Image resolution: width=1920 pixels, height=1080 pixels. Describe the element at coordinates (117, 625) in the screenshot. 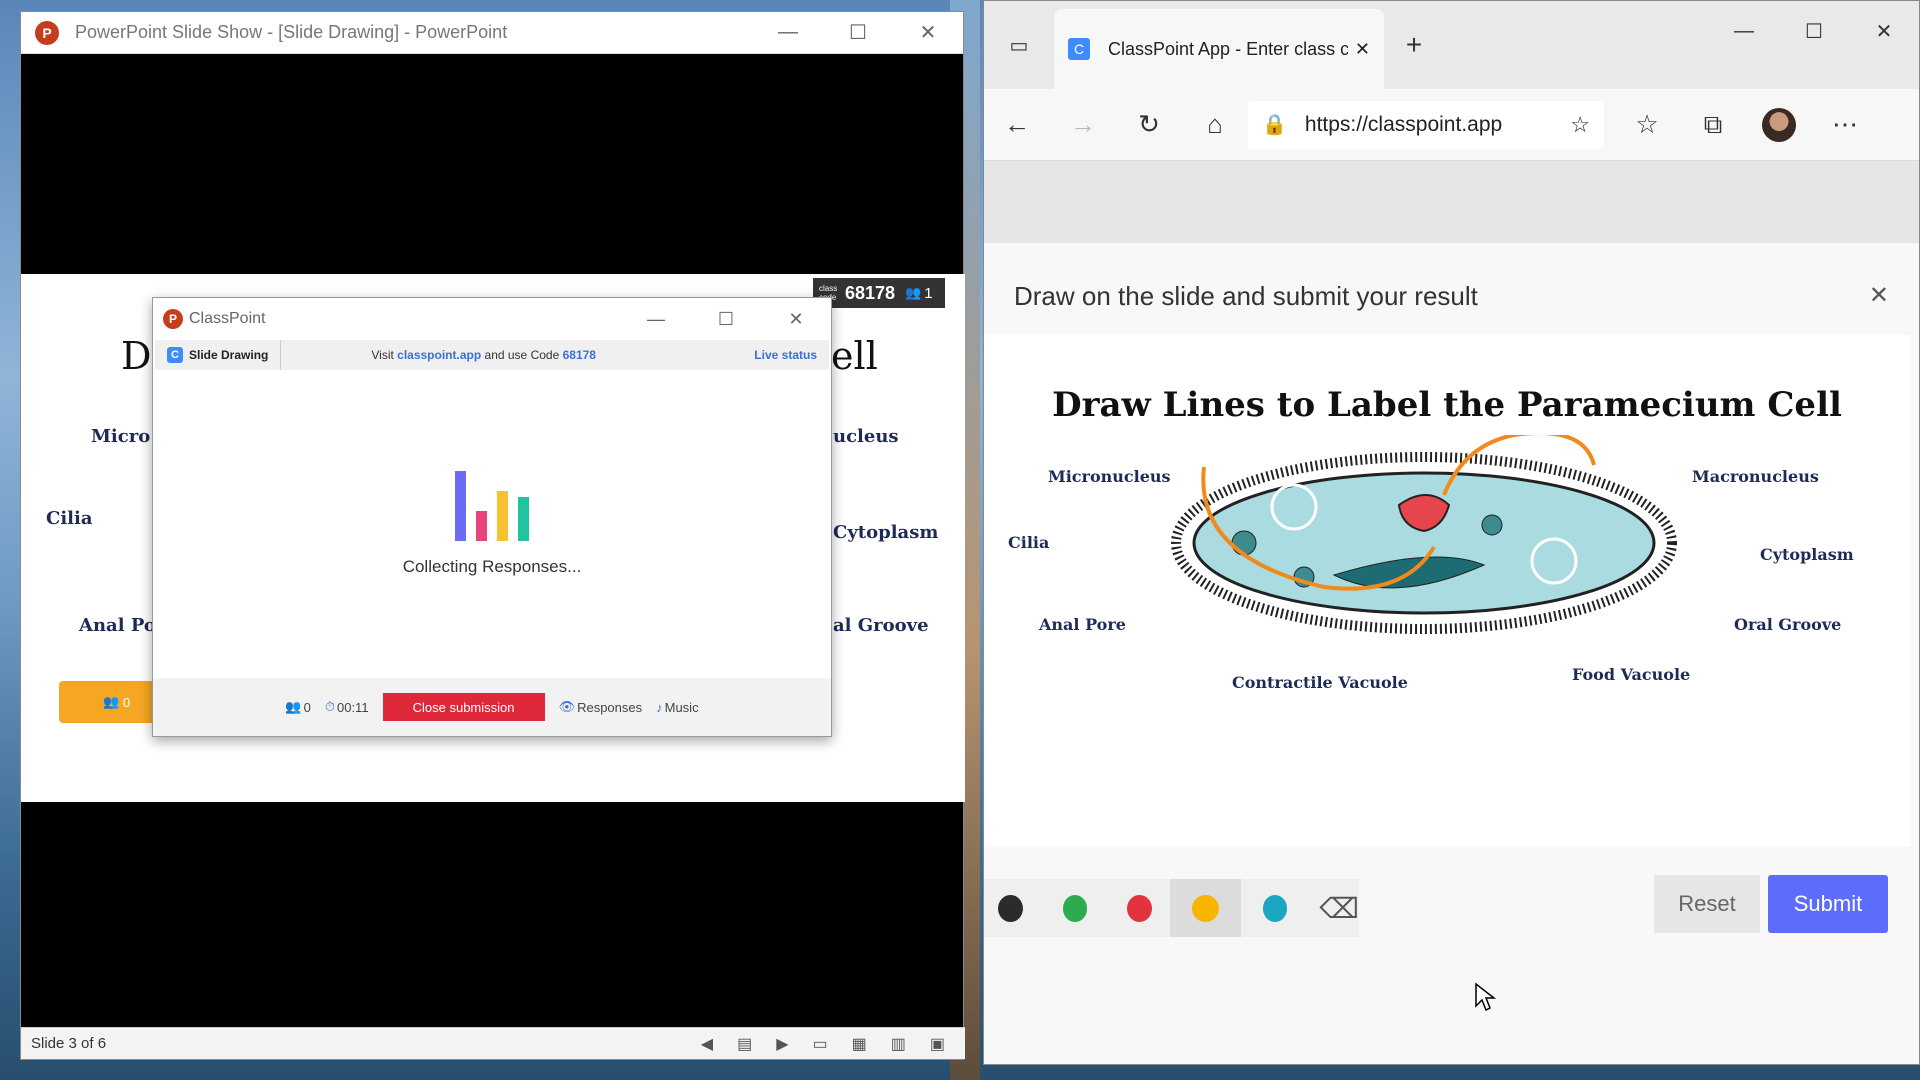

I see `slide-label-anal-pore: Anal Po` at that location.